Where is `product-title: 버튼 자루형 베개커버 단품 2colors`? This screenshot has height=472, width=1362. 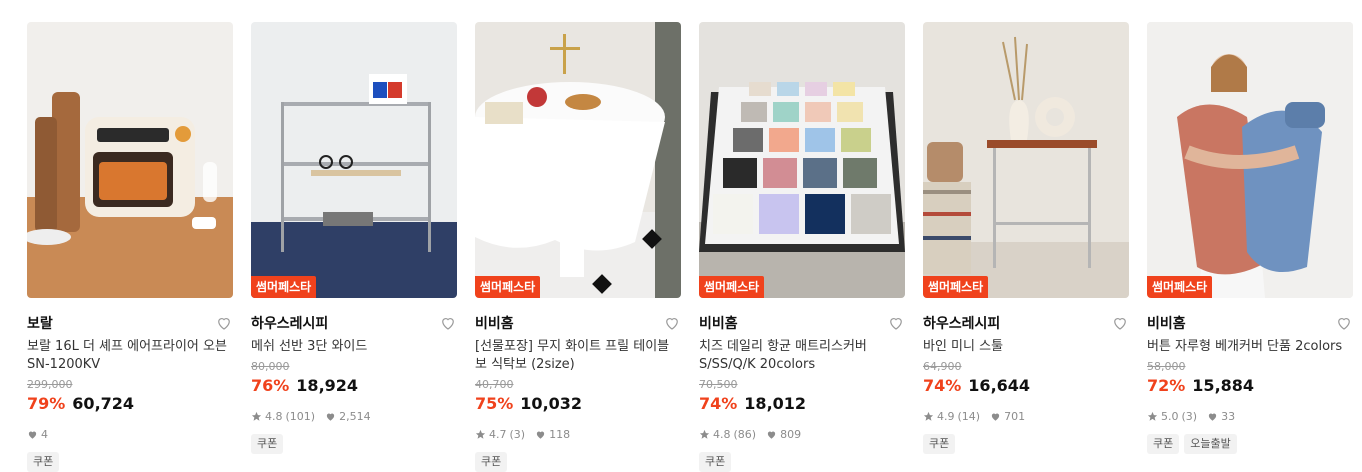
product-title: 버튼 자루형 베개커버 단품 2colors is located at coordinates (1250, 347).